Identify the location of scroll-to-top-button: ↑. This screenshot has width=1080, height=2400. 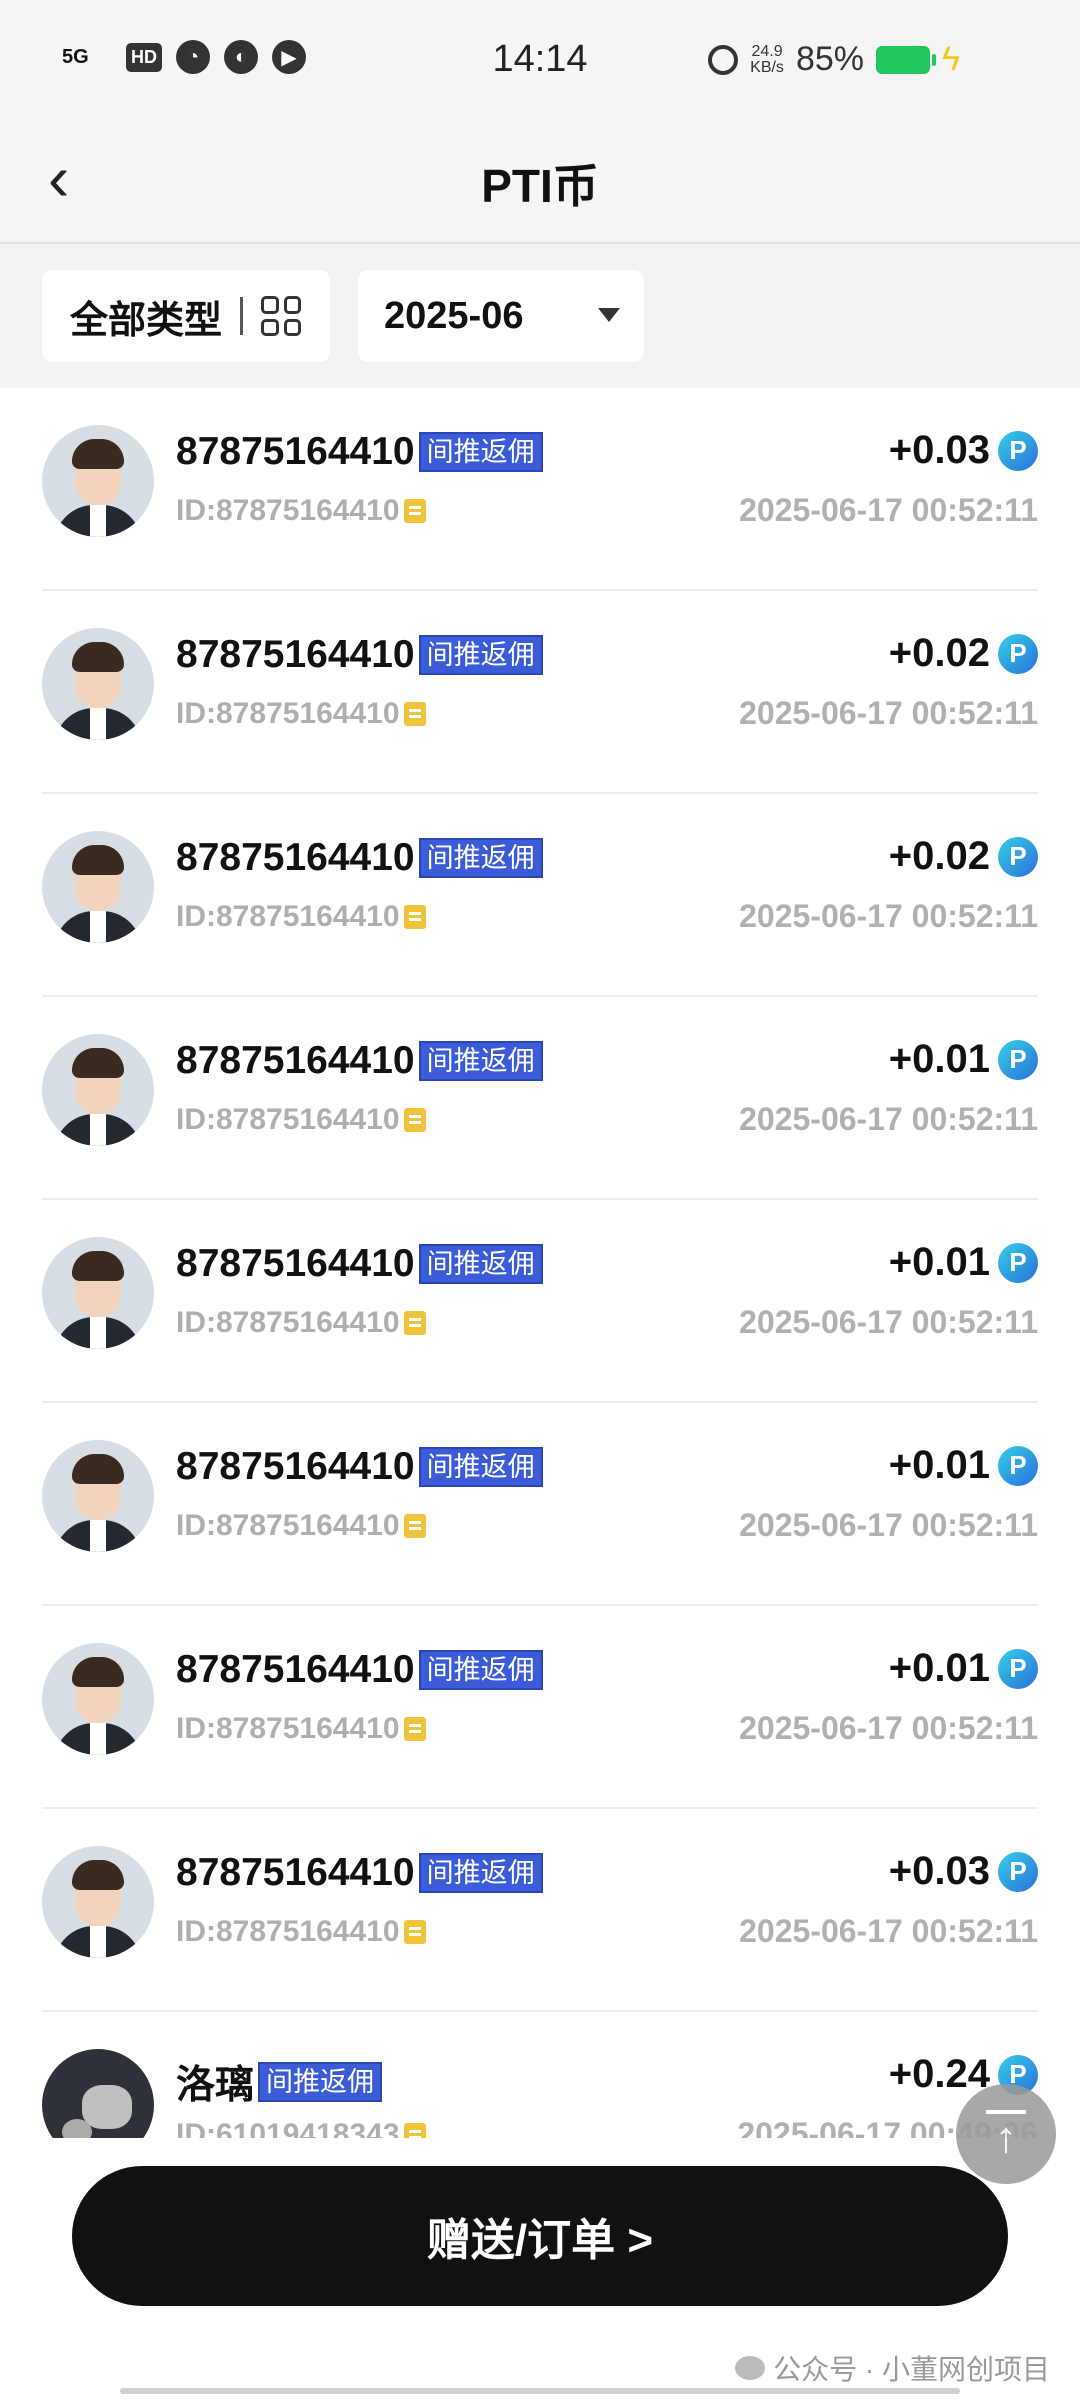
(1006, 2134).